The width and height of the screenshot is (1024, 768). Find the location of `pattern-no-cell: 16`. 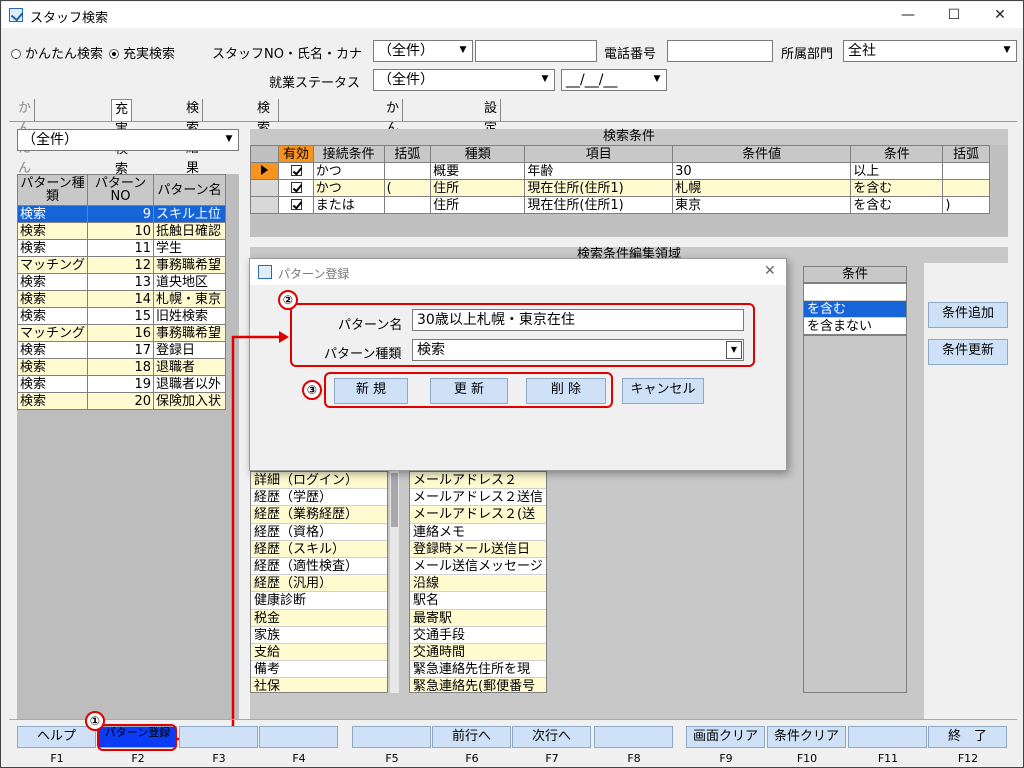

pattern-no-cell: 16 is located at coordinates (121, 333).